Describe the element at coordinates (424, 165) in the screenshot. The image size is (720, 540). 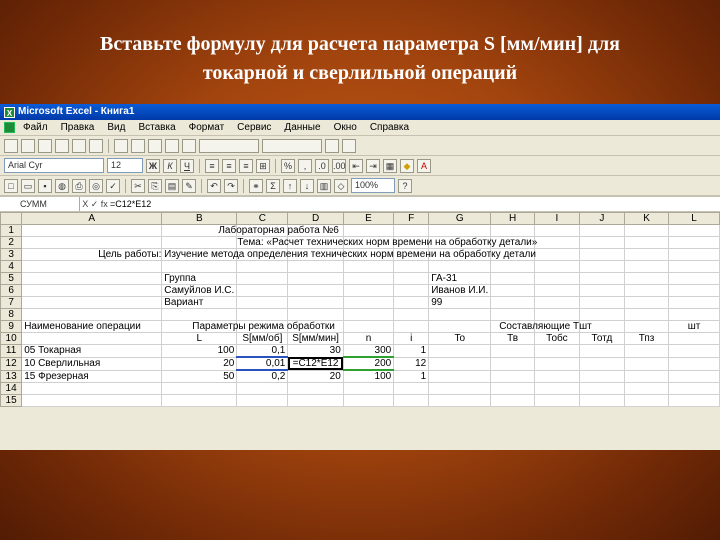
I see `font-color-icon: A` at that location.